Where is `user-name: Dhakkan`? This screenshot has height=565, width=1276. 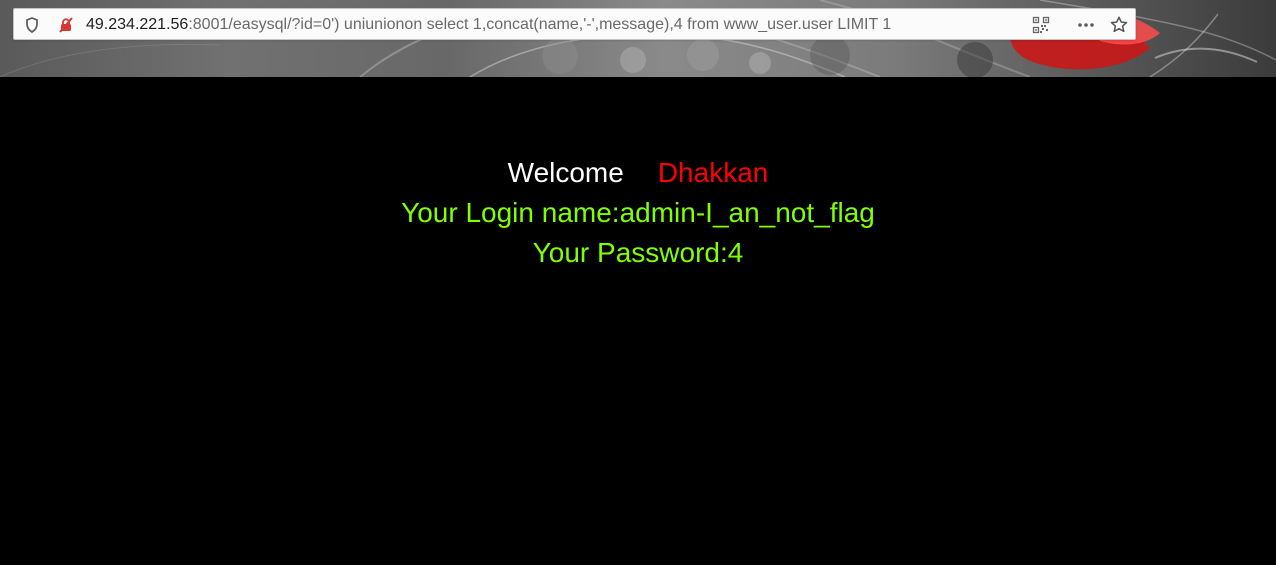 user-name: Dhakkan is located at coordinates (713, 172).